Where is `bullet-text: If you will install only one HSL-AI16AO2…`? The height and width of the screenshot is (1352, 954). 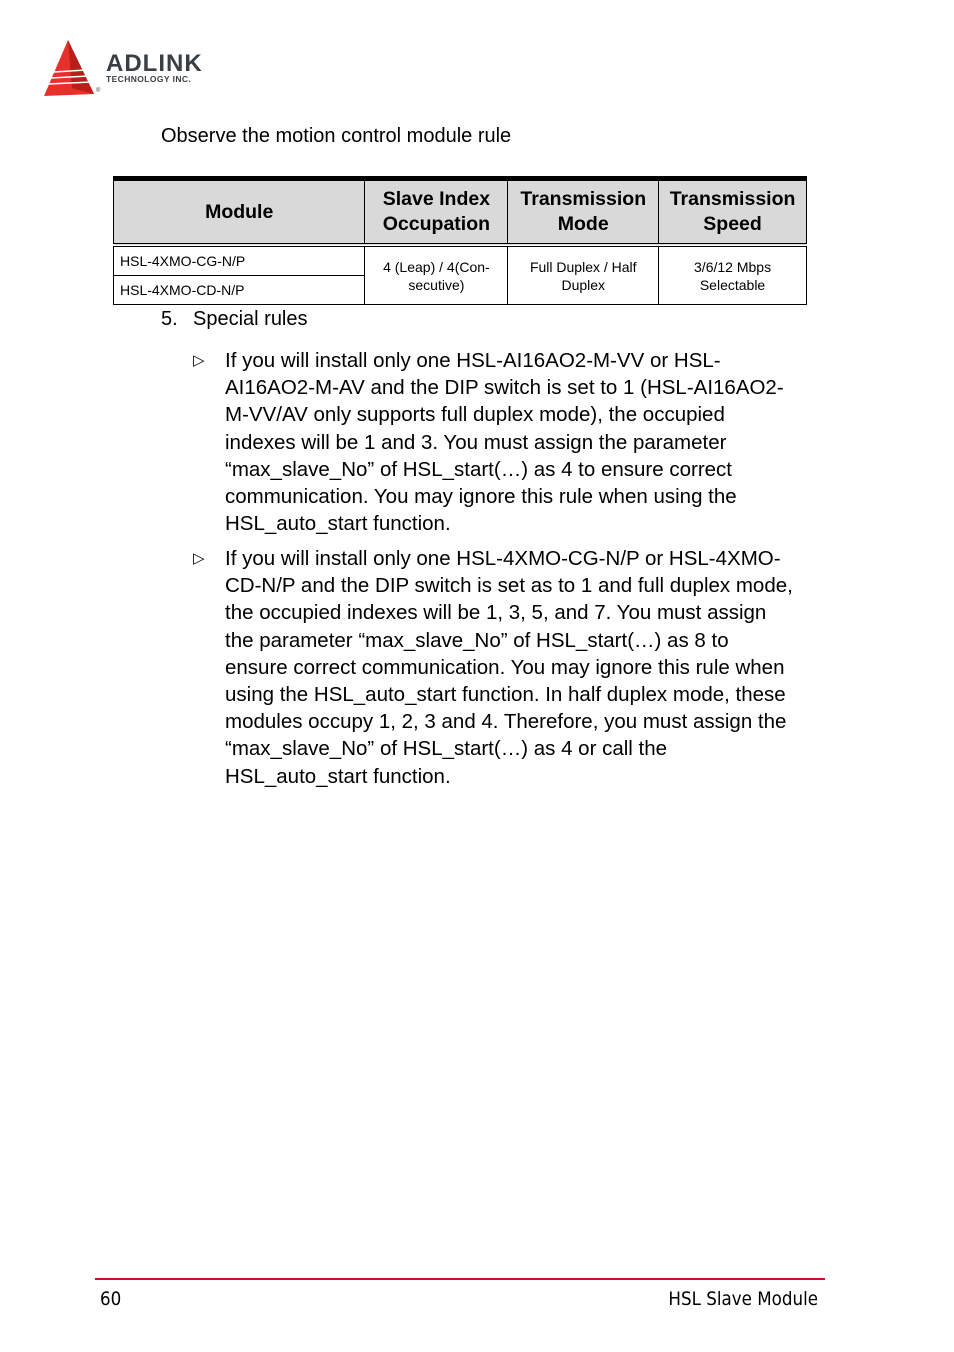
bullet-text: If you will install only one HSL-AI16AO2… is located at coordinates (504, 442).